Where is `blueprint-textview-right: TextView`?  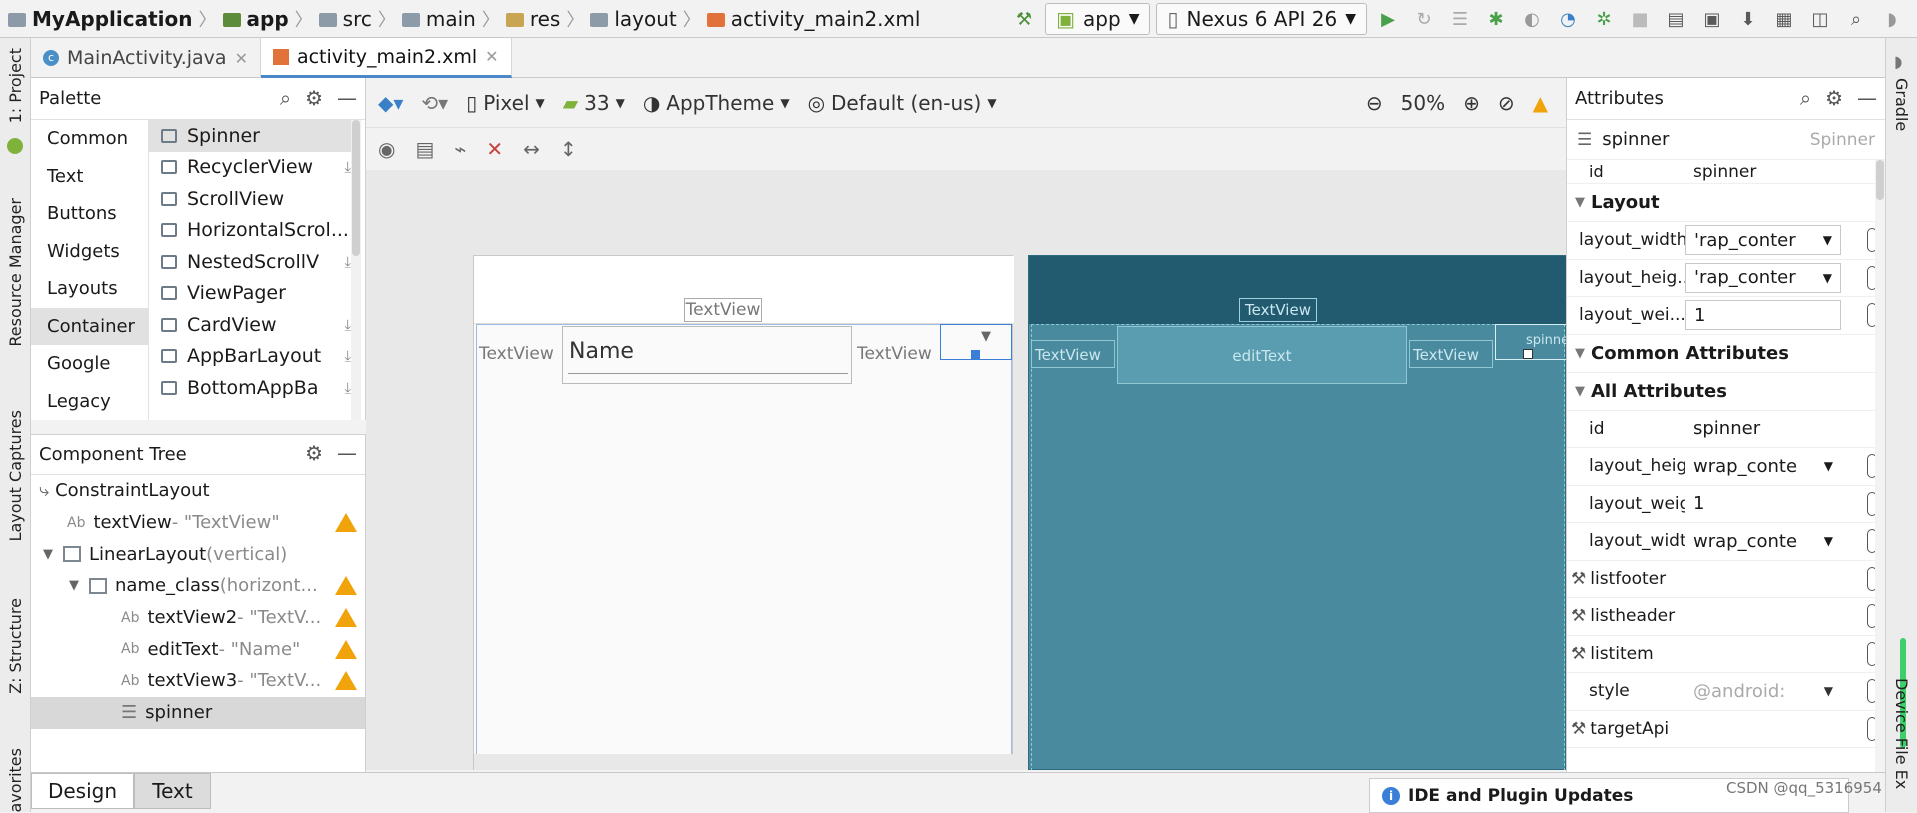
blueprint-textview-right: TextView is located at coordinates (1451, 354).